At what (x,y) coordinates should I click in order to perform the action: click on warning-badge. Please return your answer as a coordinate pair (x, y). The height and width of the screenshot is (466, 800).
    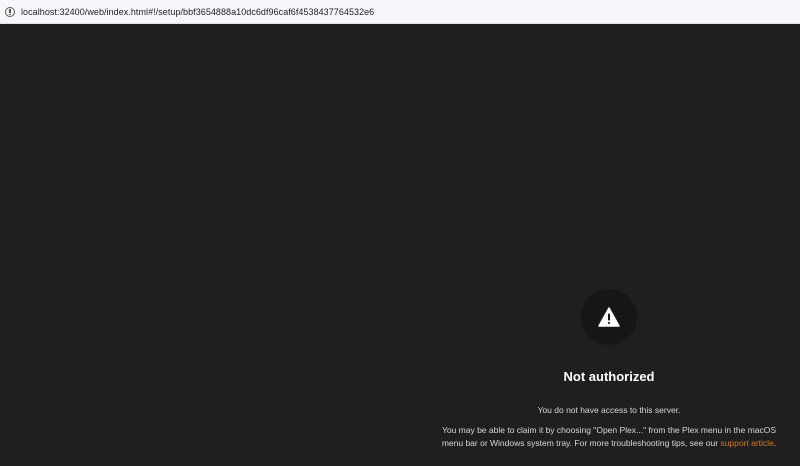
    Looking at the image, I should click on (609, 317).